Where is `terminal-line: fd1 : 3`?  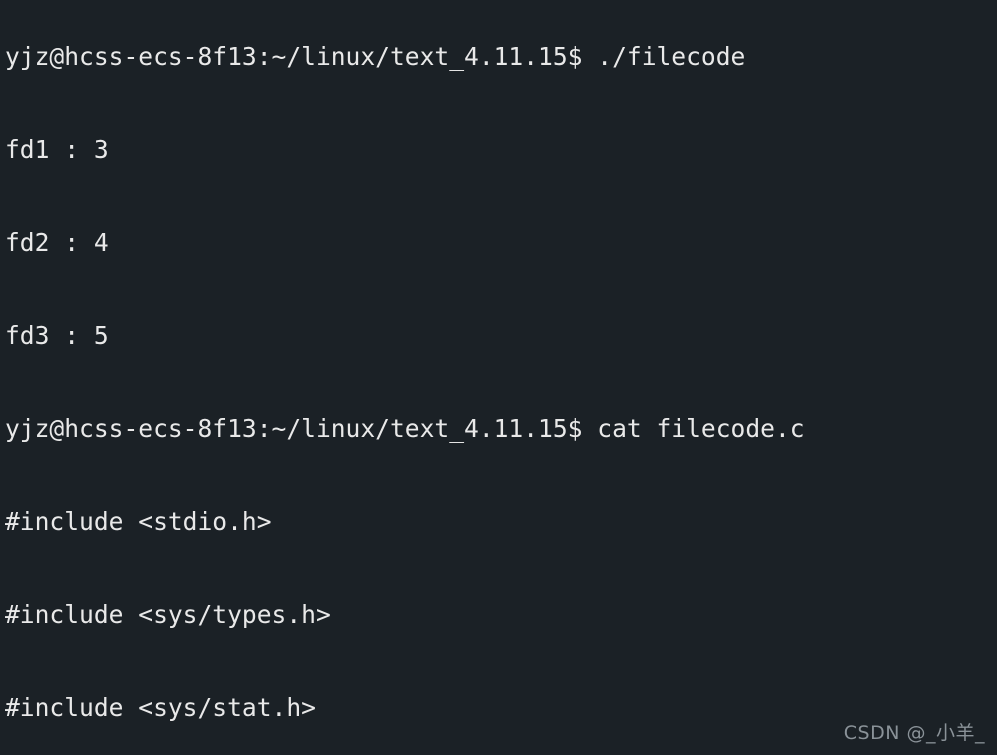 terminal-line: fd1 : 3 is located at coordinates (57, 149).